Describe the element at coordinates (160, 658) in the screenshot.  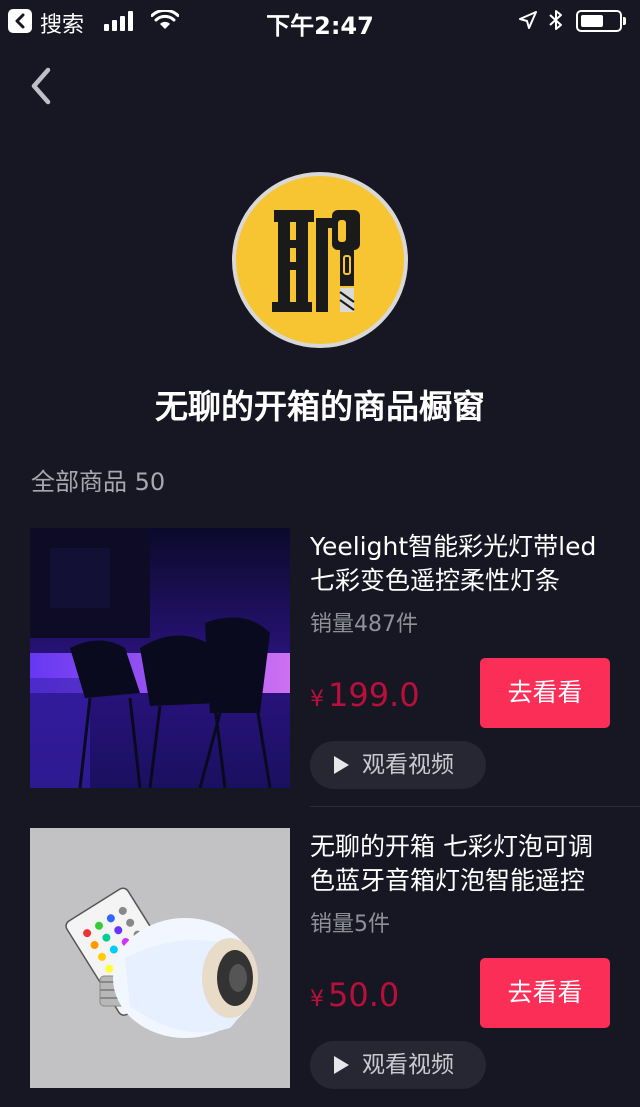
I see `product-image-led-strip` at that location.